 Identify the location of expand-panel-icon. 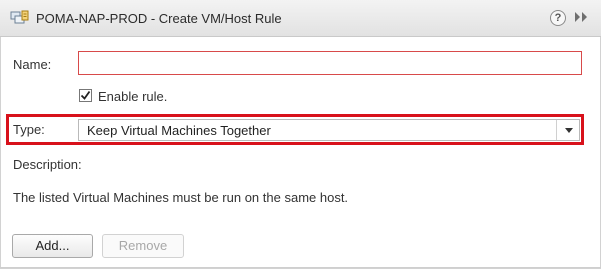
(582, 17).